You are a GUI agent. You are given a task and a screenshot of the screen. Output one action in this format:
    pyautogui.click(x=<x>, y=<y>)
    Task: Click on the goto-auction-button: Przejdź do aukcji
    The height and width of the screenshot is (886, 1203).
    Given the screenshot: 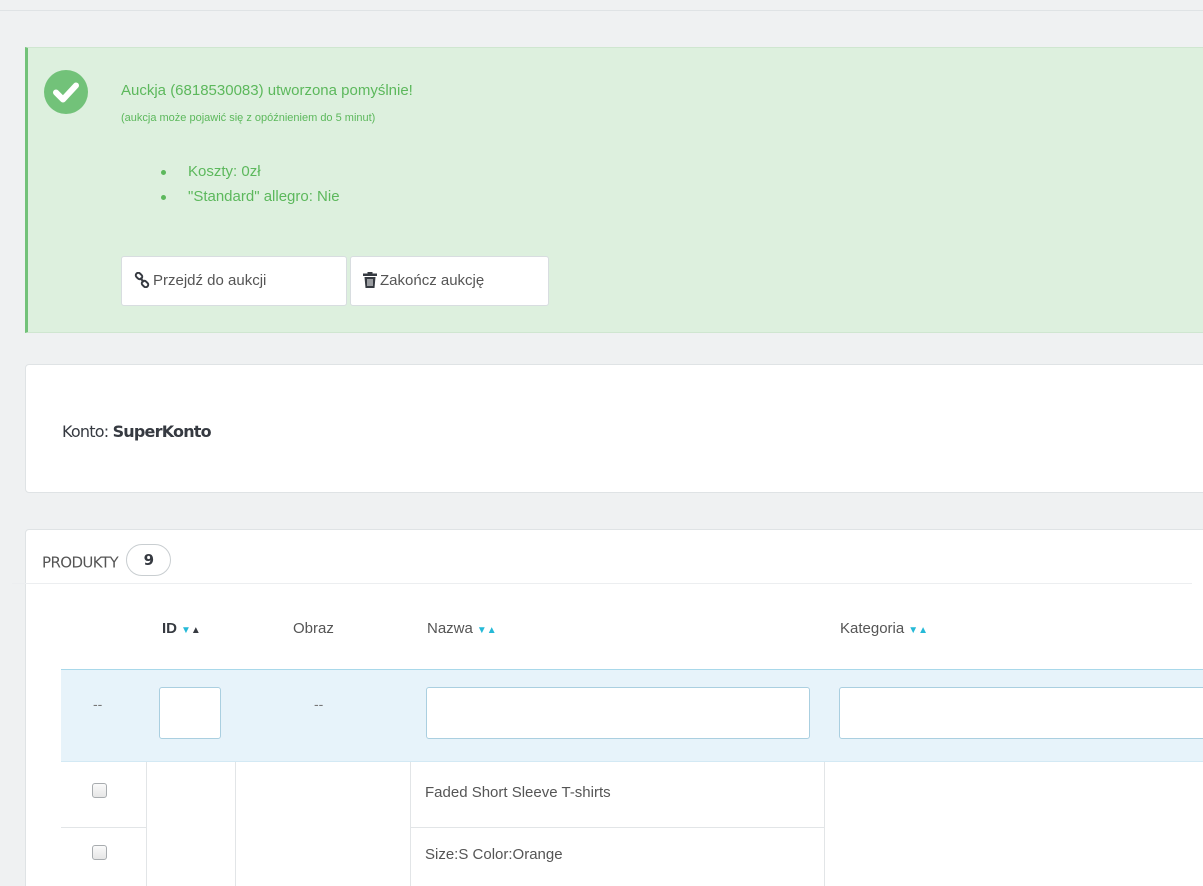 What is the action you would take?
    pyautogui.click(x=234, y=281)
    